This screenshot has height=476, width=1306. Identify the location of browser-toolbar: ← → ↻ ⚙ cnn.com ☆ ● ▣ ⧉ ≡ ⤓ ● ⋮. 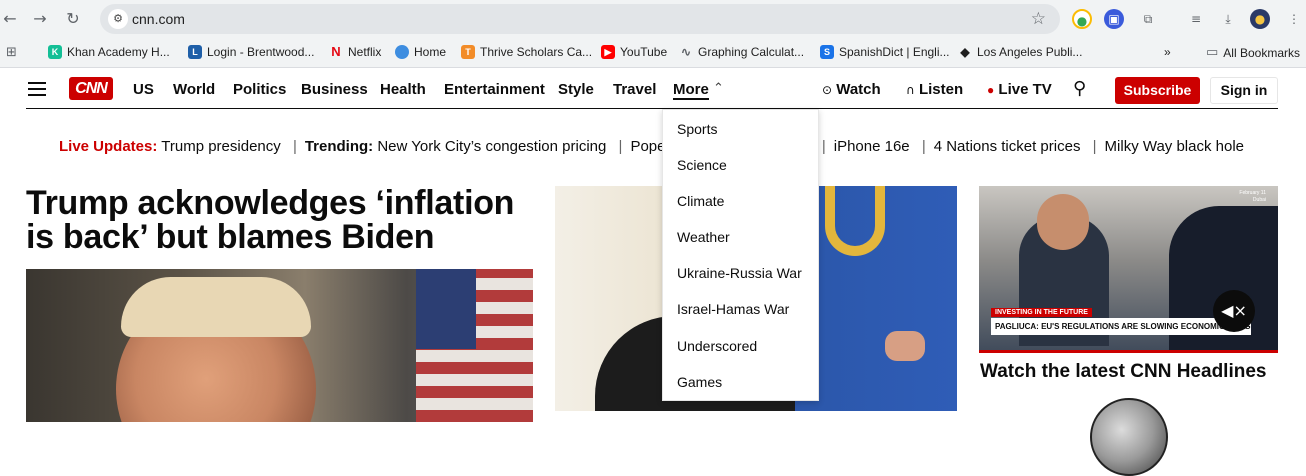
(653, 19).